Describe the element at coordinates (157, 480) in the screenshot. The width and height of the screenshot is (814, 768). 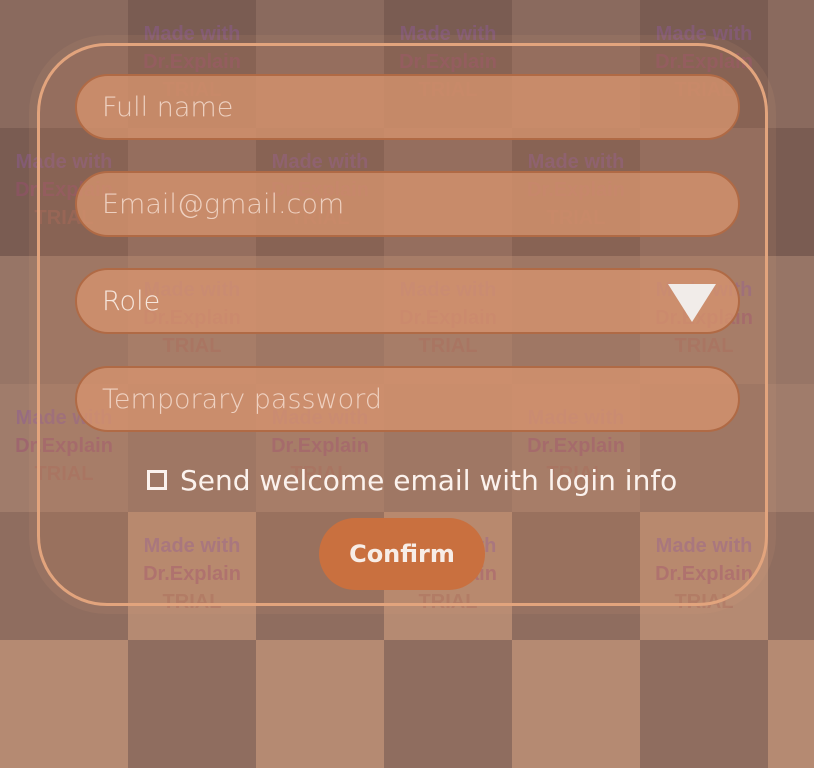
I see `send-welcome-email-checkbox` at that location.